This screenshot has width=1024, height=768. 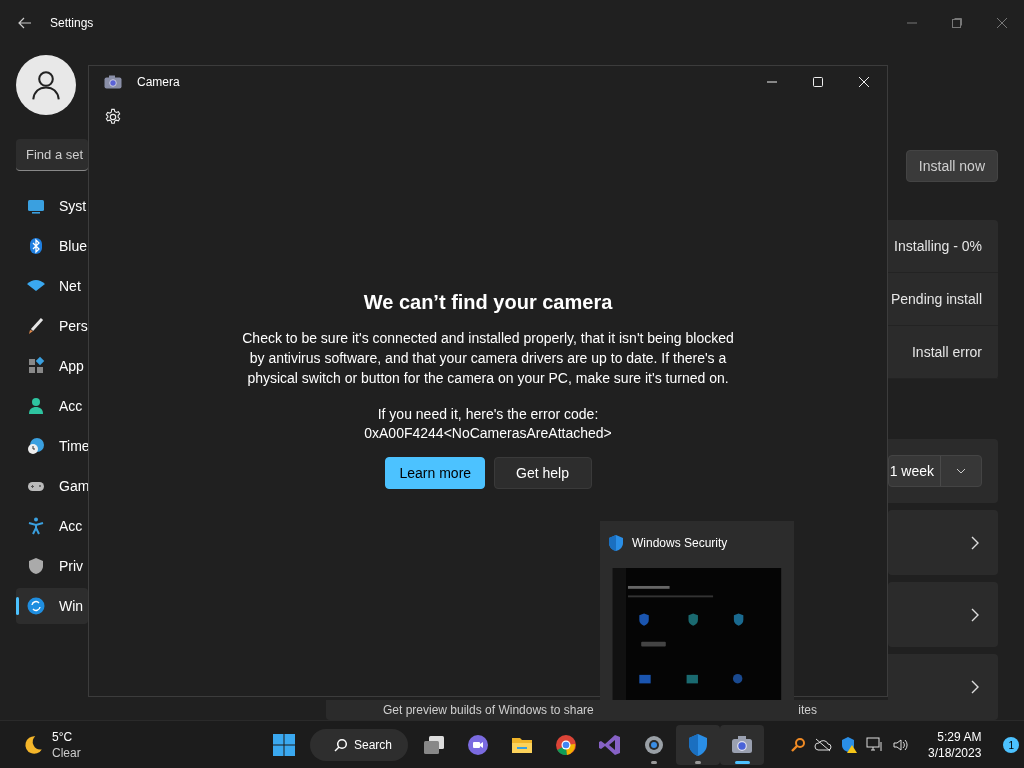 What do you see at coordinates (52, 566) in the screenshot?
I see `sidebar-item: Priv` at bounding box center [52, 566].